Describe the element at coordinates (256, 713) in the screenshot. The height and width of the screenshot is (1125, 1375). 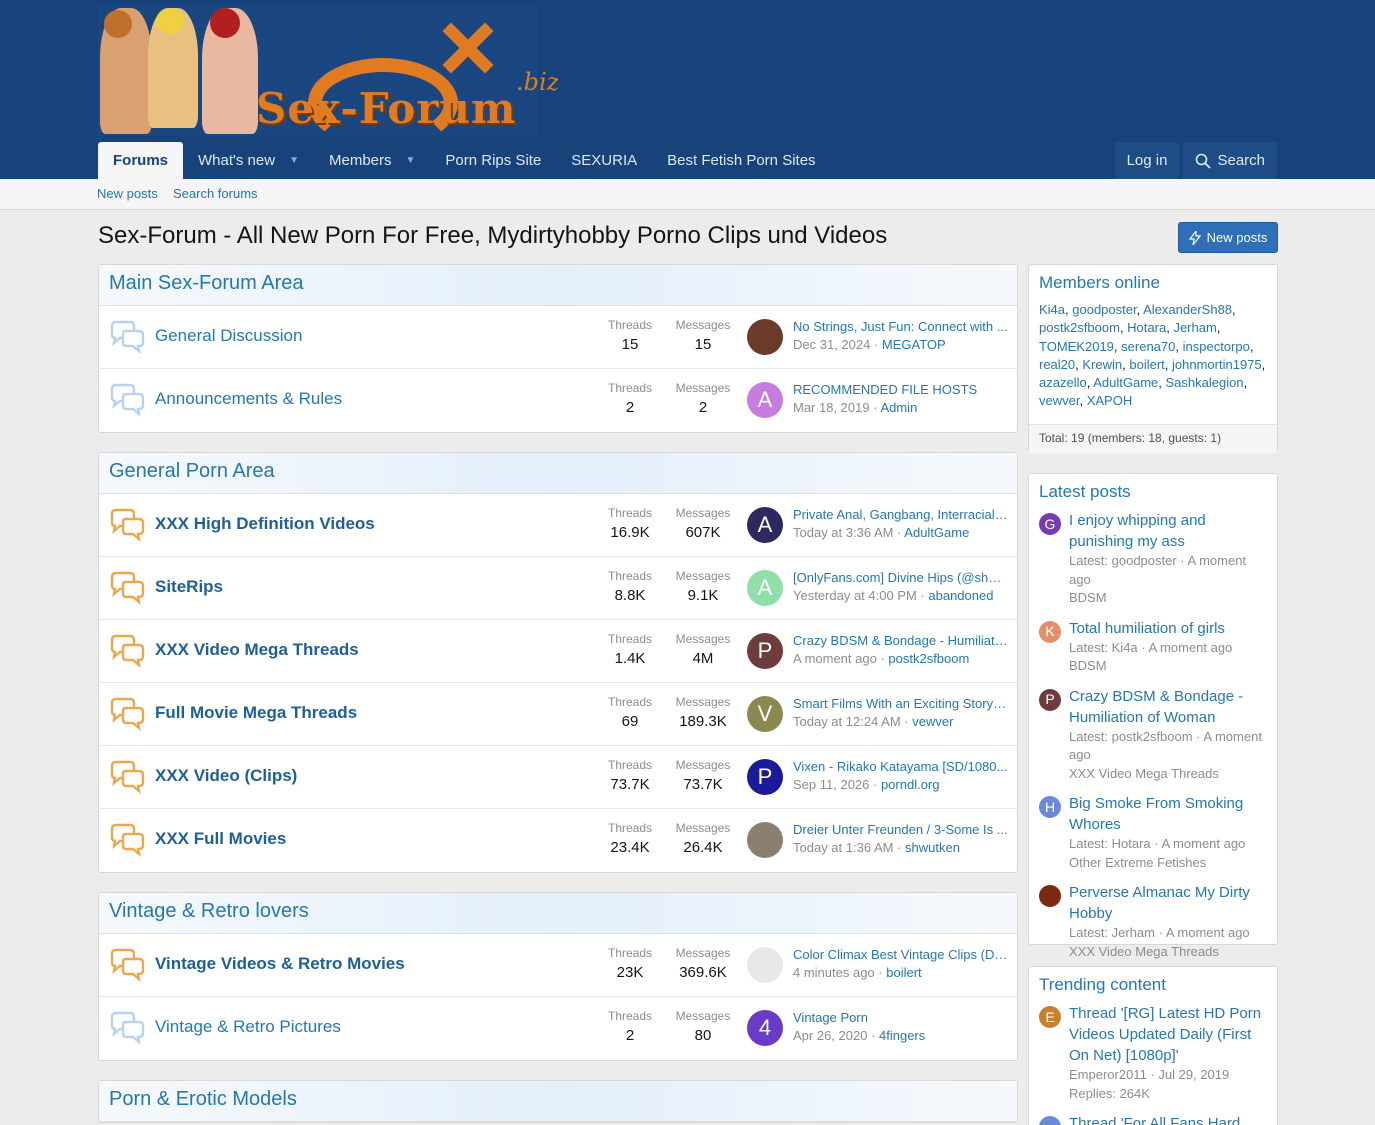
I see `forum-title-link: Full Movie Mega Threads` at that location.